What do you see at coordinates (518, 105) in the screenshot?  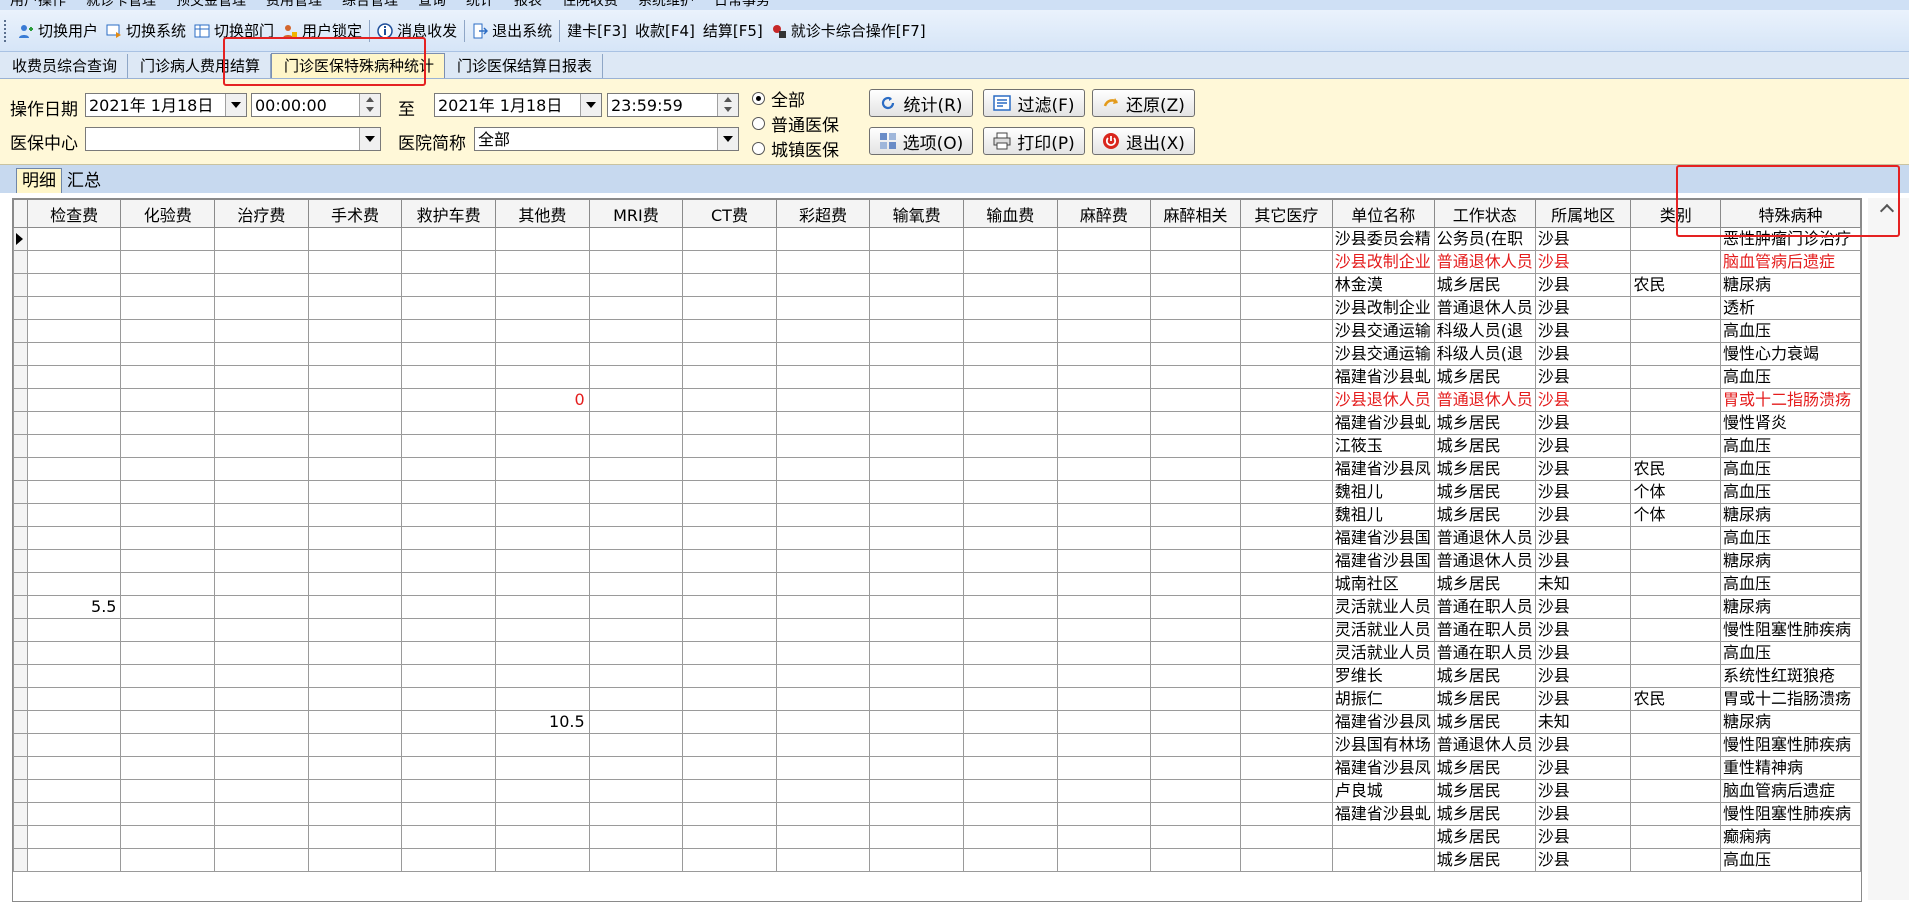 I see `end-date-picker: 2021年 1月18日` at bounding box center [518, 105].